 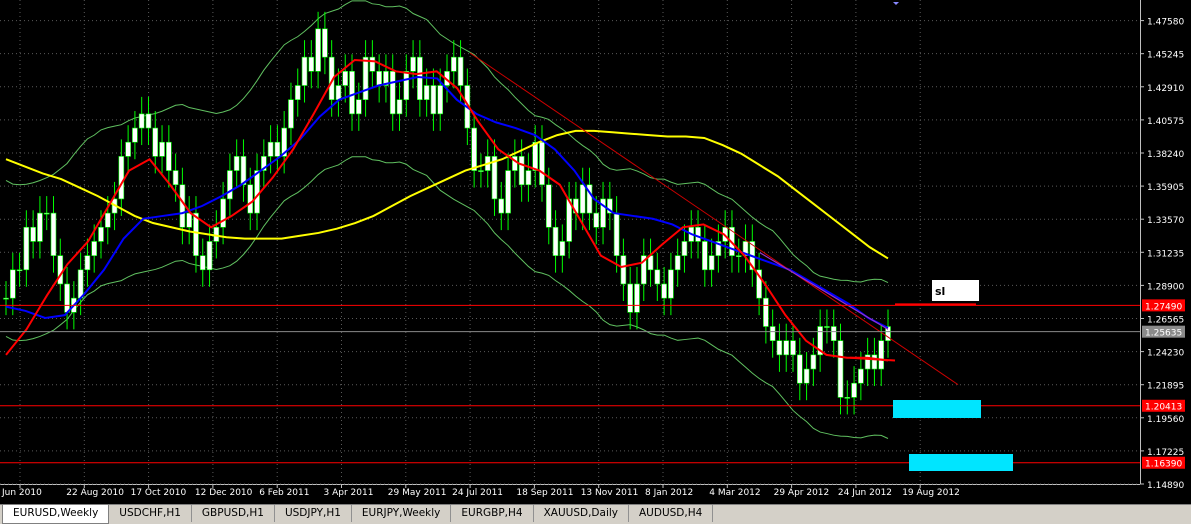 What do you see at coordinates (581, 513) in the screenshot?
I see `tab-xauusd-daily: XAUUSD,Daily` at bounding box center [581, 513].